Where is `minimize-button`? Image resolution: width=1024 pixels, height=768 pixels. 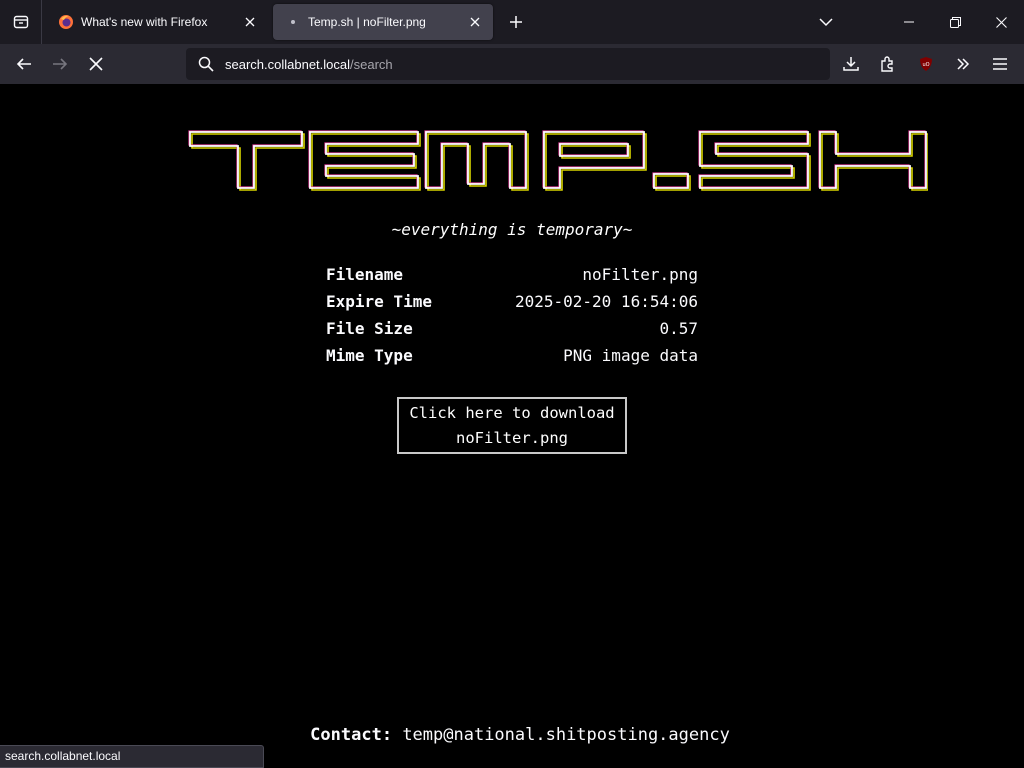 minimize-button is located at coordinates (909, 22).